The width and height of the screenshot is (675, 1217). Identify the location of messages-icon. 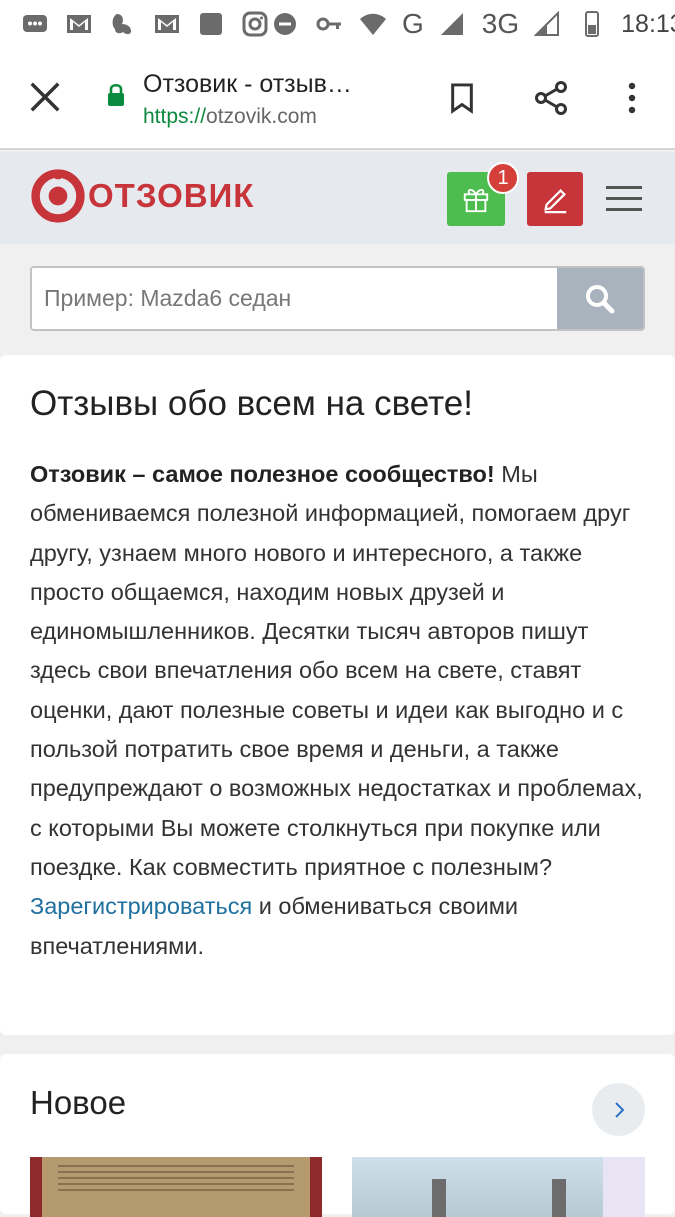
(35, 24).